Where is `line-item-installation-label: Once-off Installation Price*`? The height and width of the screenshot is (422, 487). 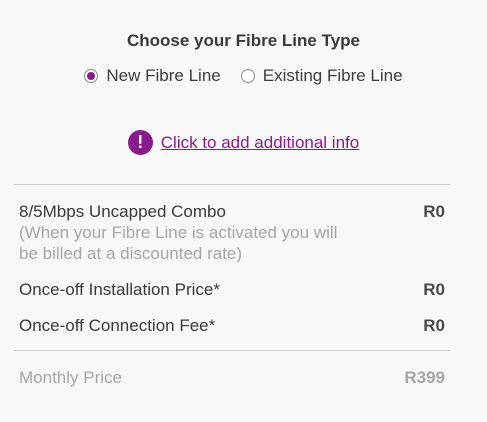
line-item-installation-label: Once-off Installation Price* is located at coordinates (119, 289).